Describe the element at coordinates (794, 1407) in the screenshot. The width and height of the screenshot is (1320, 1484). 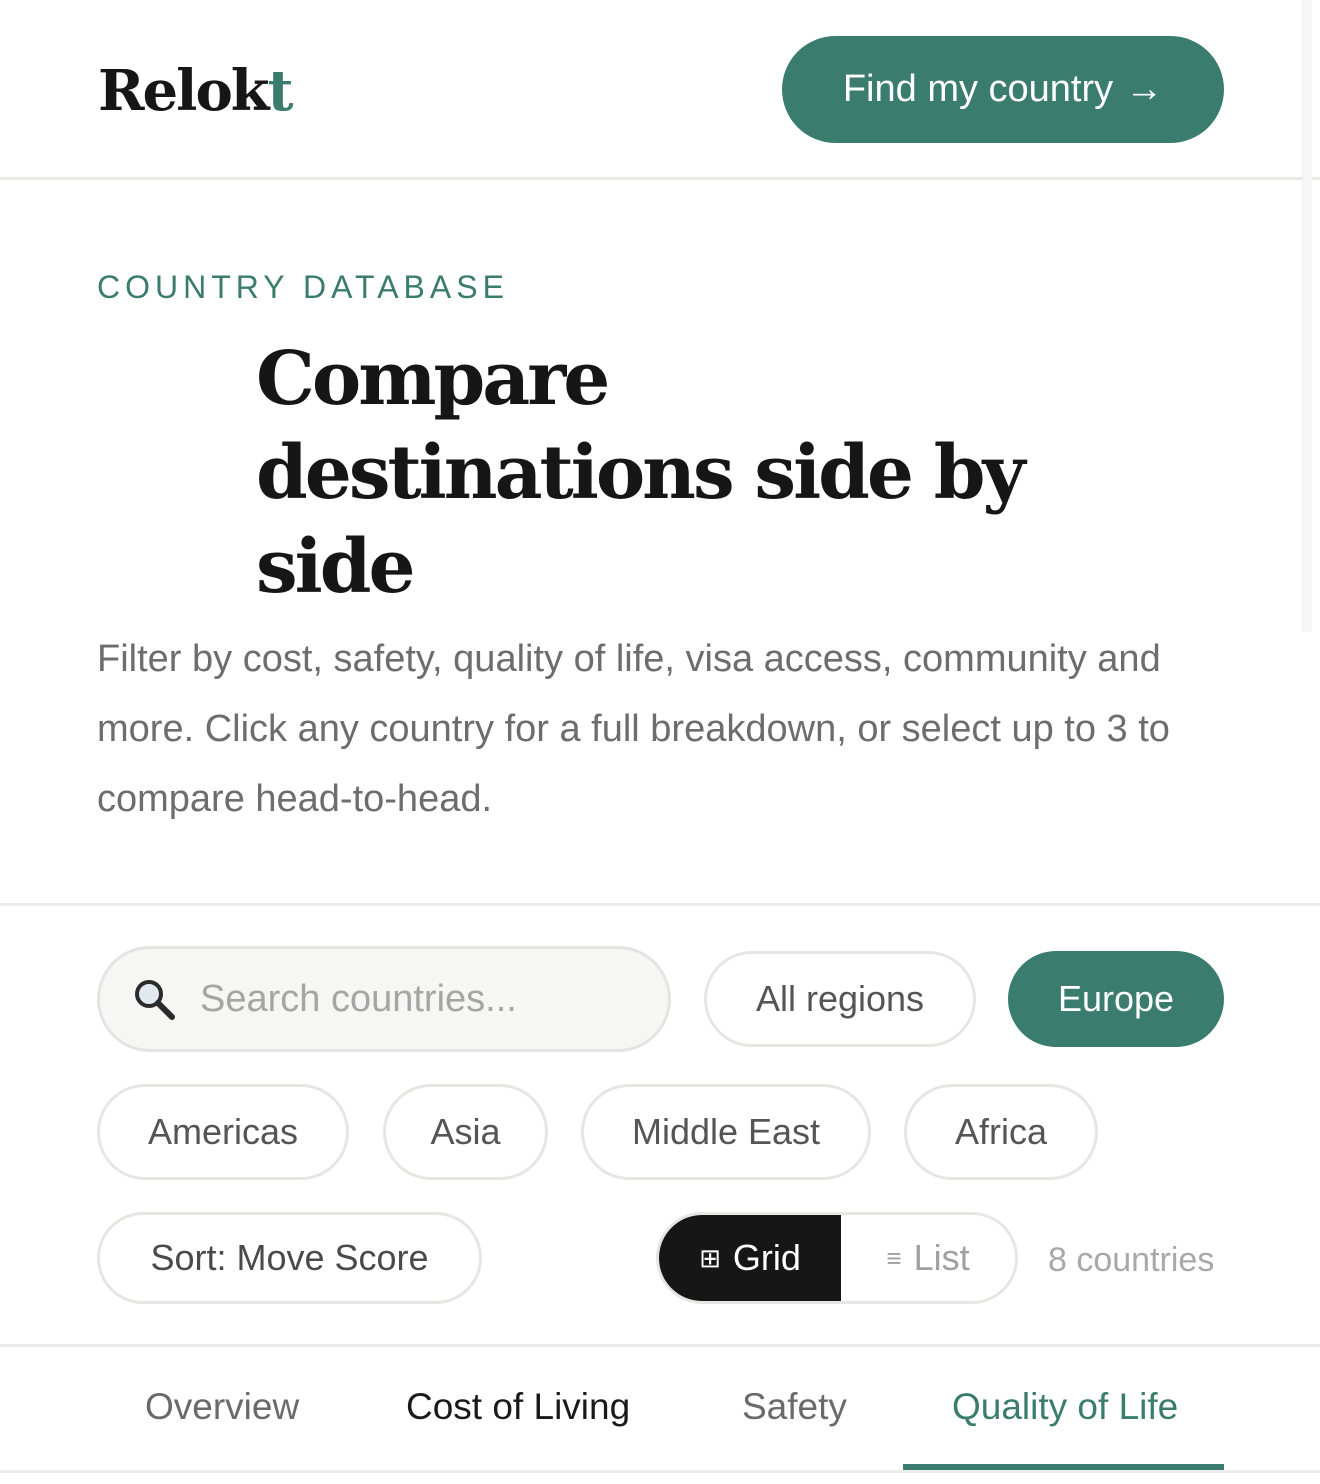
I see `tab-safety: Safety` at that location.